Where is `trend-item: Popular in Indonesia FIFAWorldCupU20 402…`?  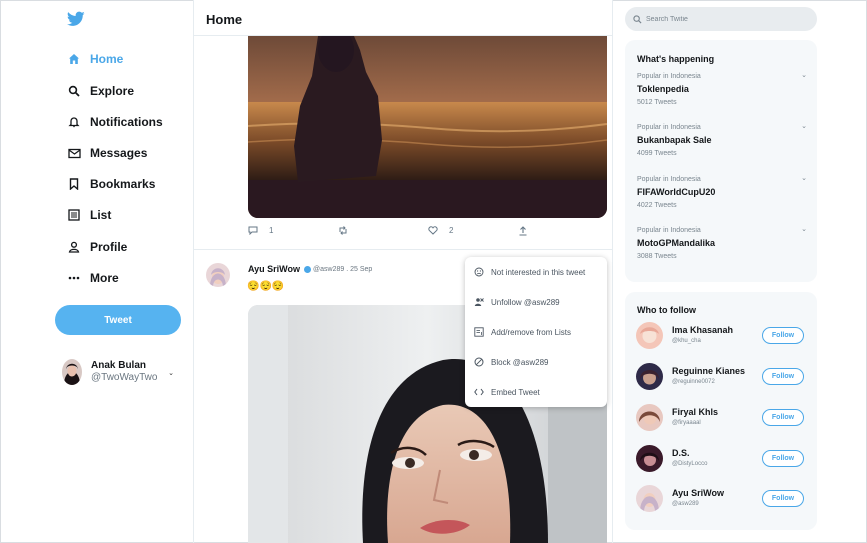
trend-item: Popular in Indonesia FIFAWorldCupU20 402… is located at coordinates (722, 195).